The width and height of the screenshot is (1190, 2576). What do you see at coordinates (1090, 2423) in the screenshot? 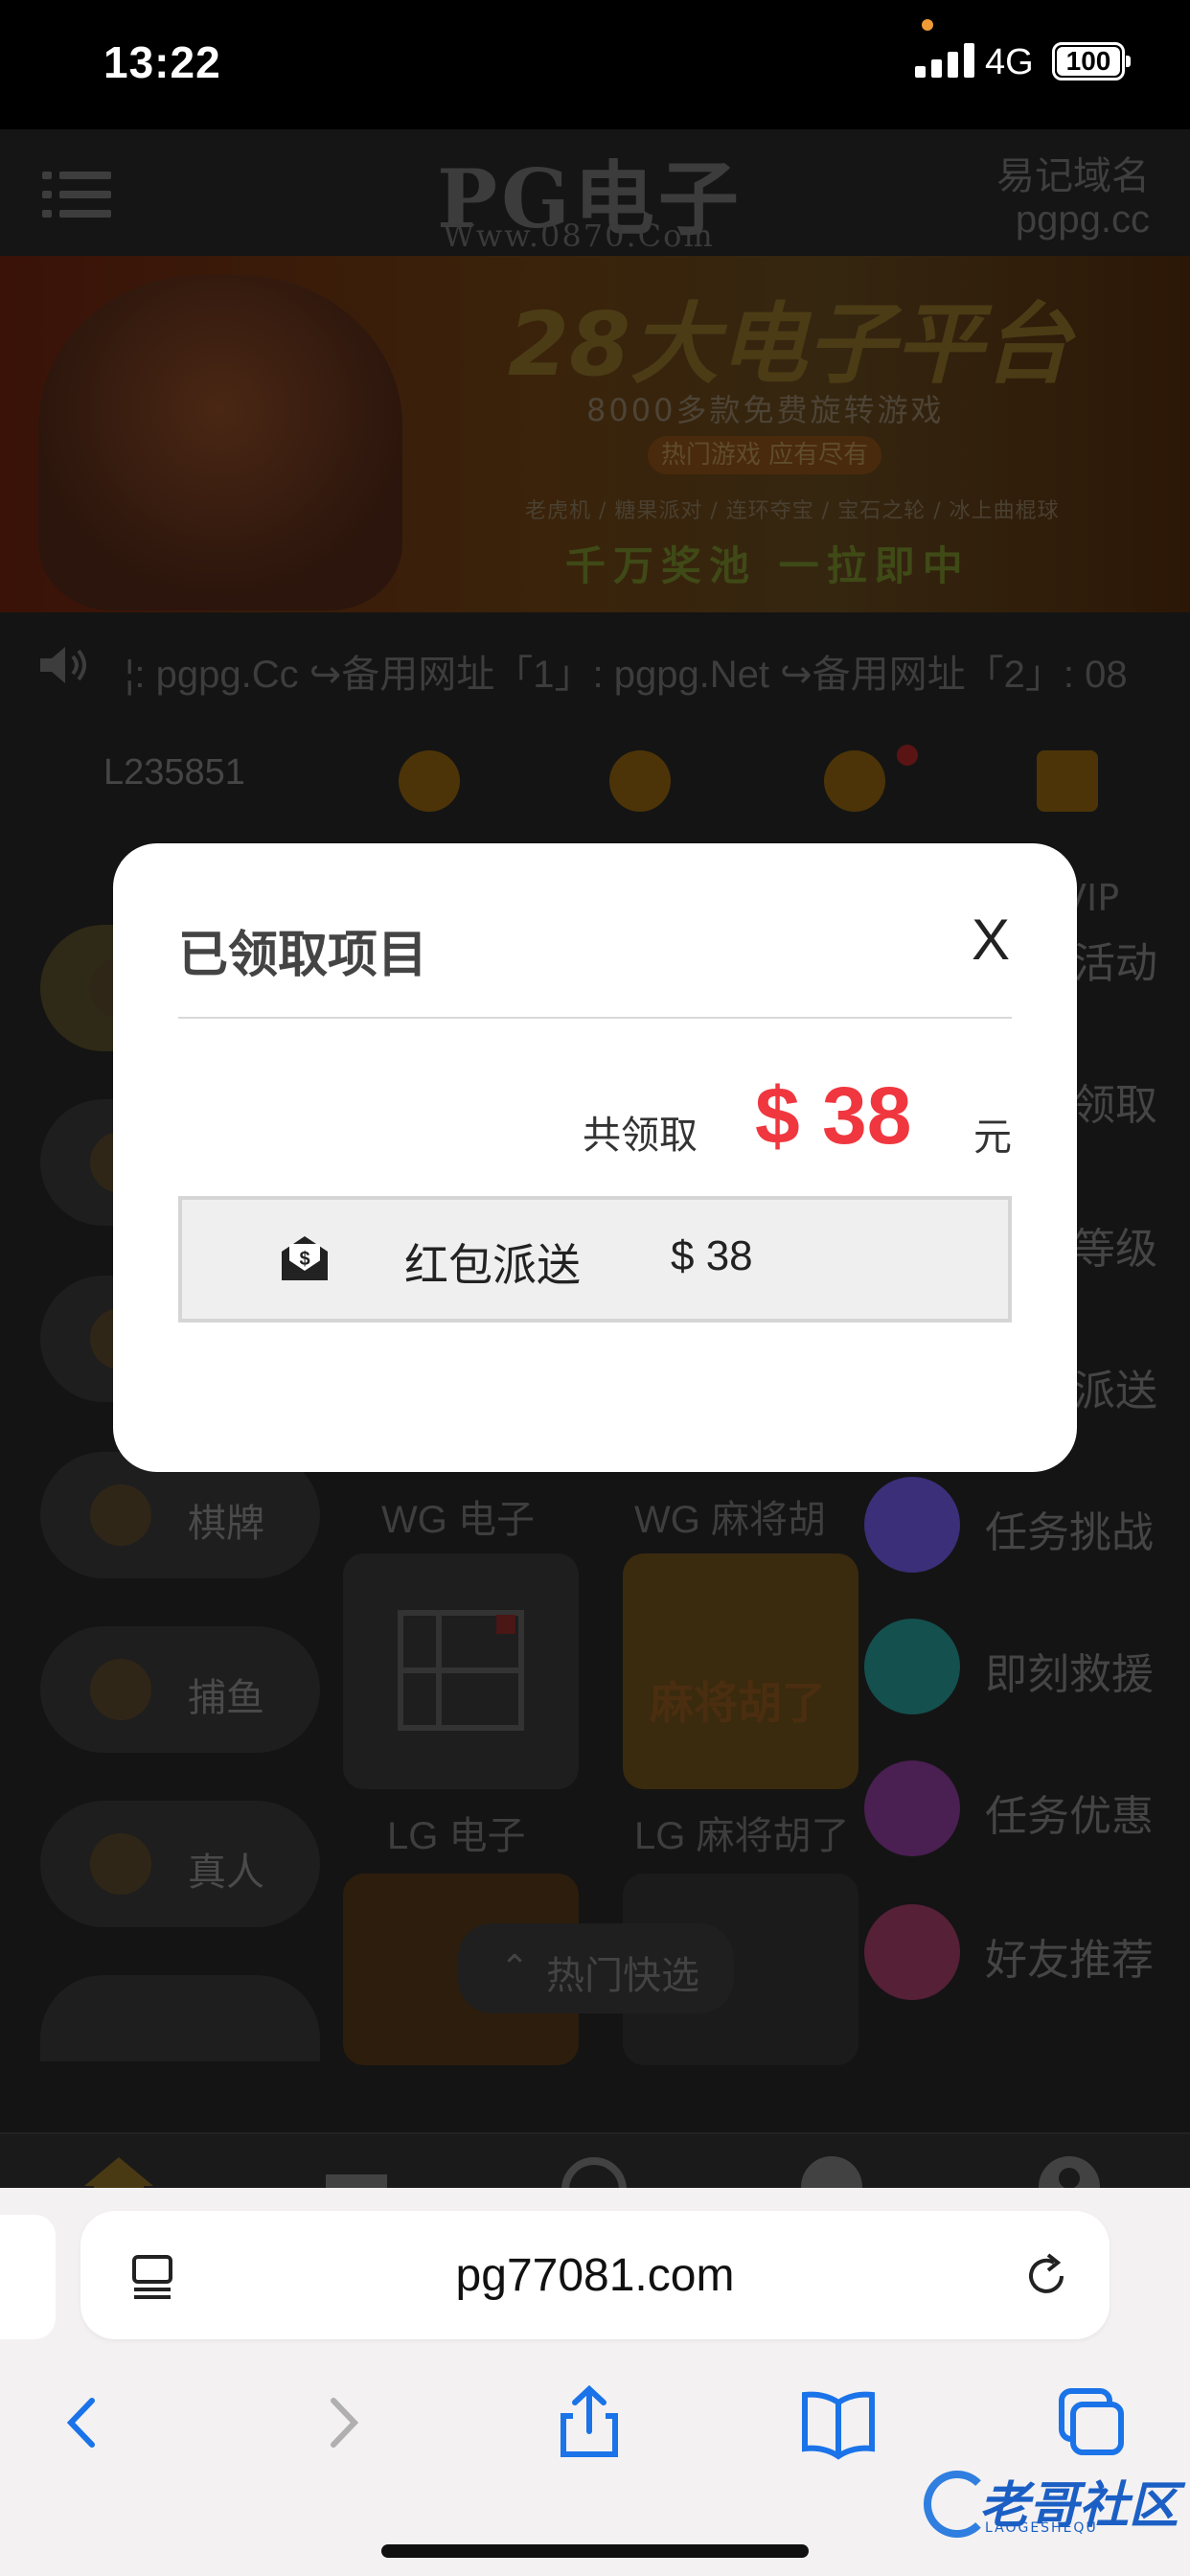
I see `tabs-icon` at bounding box center [1090, 2423].